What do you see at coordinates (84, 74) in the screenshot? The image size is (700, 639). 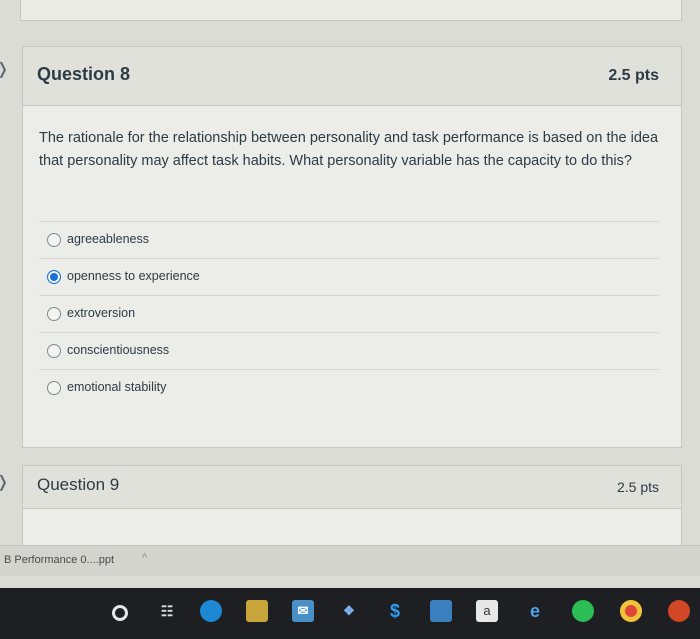 I see `question-8-title: Question 8` at bounding box center [84, 74].